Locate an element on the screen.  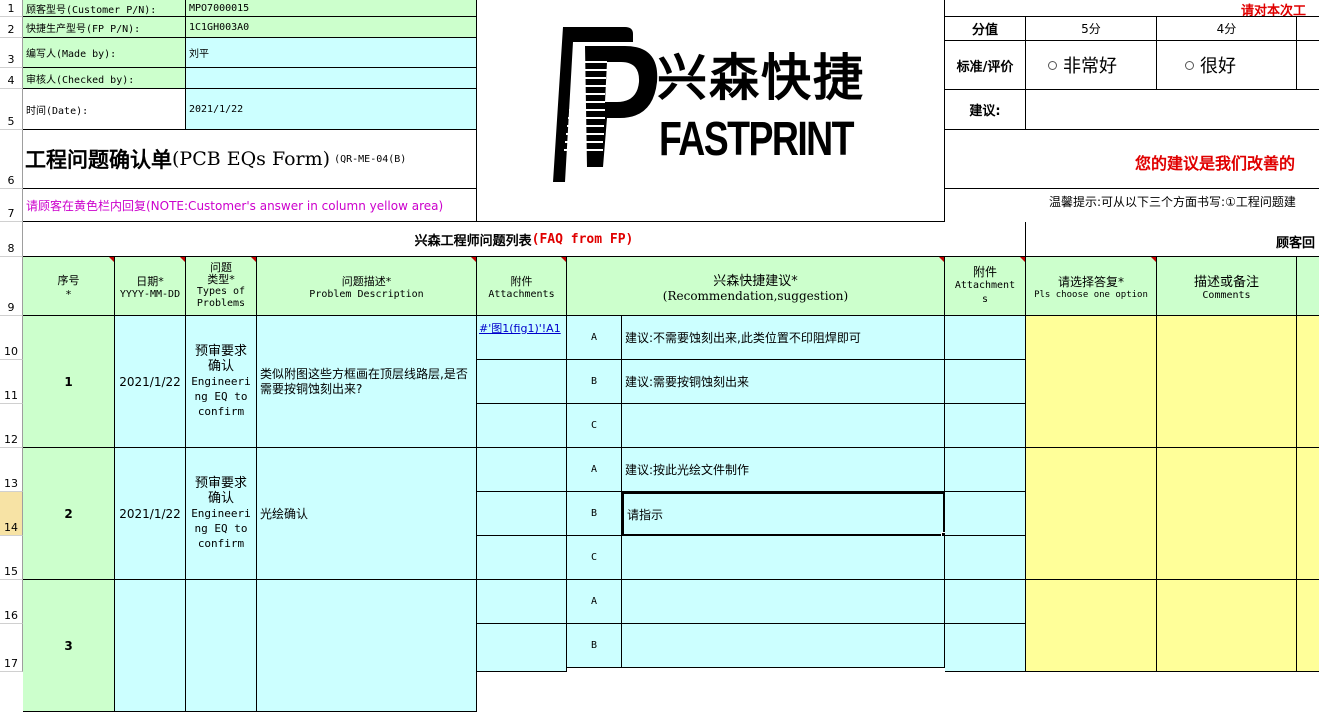
problem-description: 光绘确认 is located at coordinates (367, 514).